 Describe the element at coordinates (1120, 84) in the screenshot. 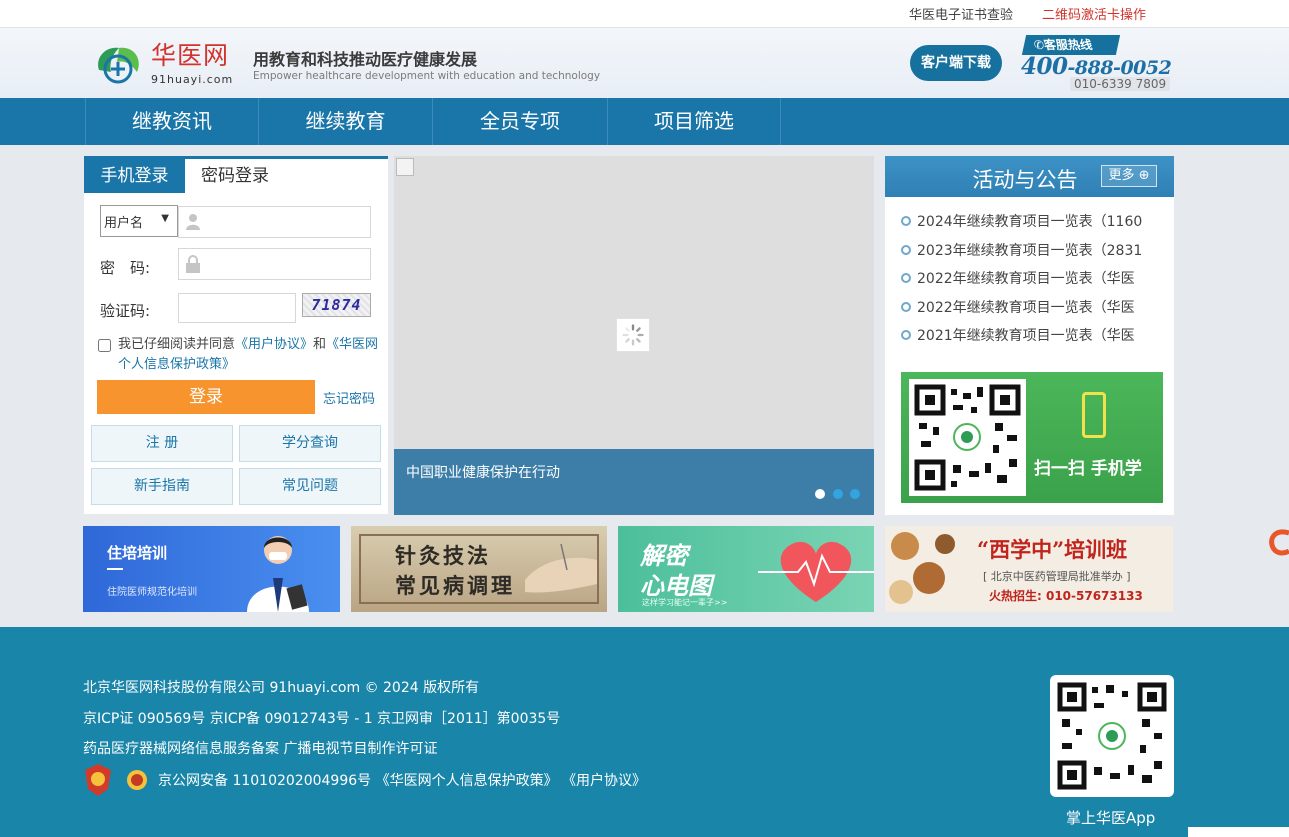

I see `hotline-alt: 010-6339 7809` at that location.